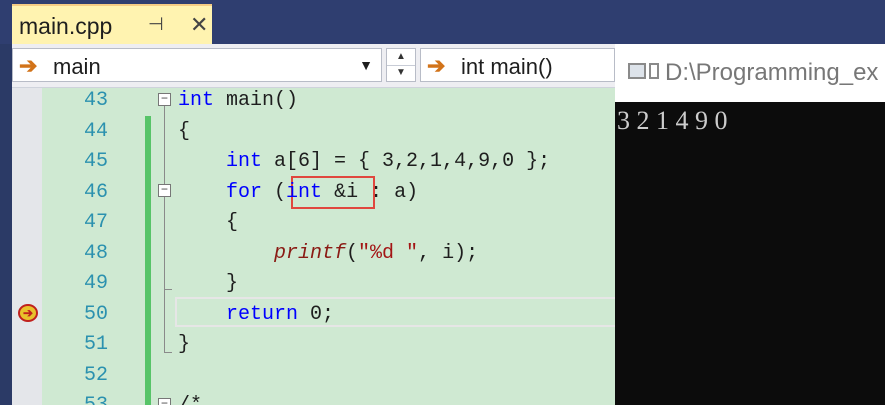 The width and height of the screenshot is (885, 405). Describe the element at coordinates (401, 73) in the screenshot. I see `spin-down-icon: ▼` at that location.